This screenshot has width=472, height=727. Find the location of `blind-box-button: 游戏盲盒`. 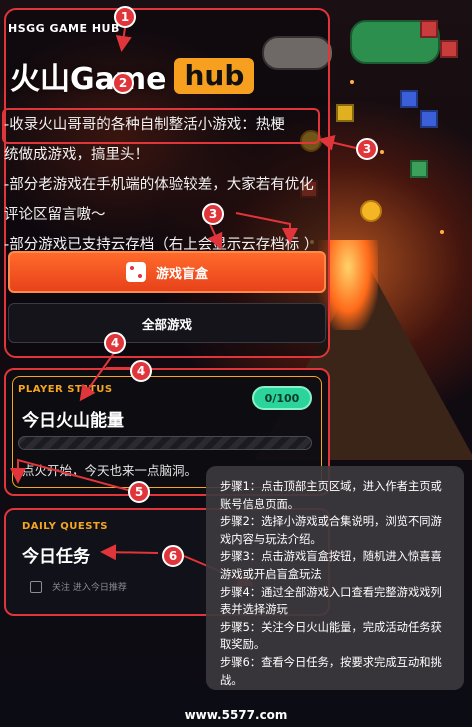

blind-box-button: 游戏盲盒 is located at coordinates (167, 272).